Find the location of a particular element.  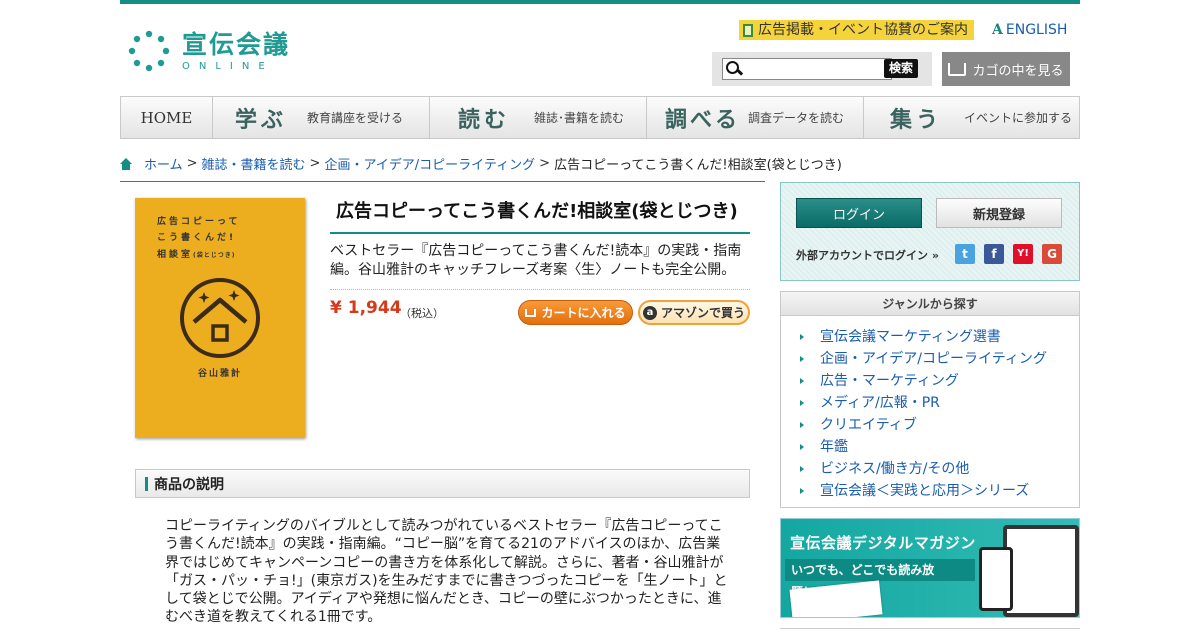

breadcrumb-magazines: 雑誌・書籍を読む is located at coordinates (254, 163).